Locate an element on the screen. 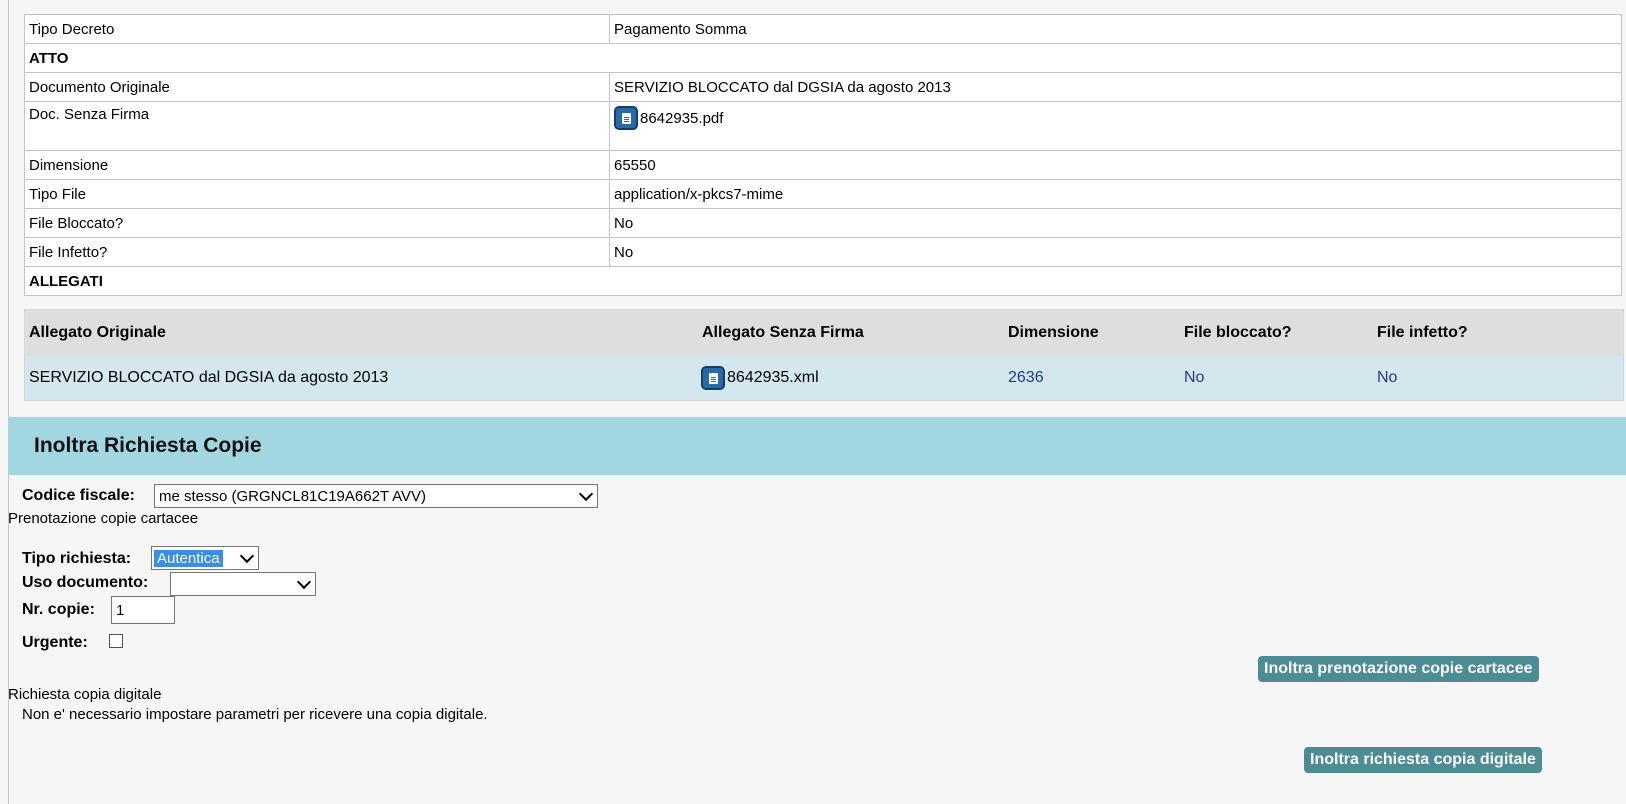  detail-row-atto: ATTO is located at coordinates (823, 58).